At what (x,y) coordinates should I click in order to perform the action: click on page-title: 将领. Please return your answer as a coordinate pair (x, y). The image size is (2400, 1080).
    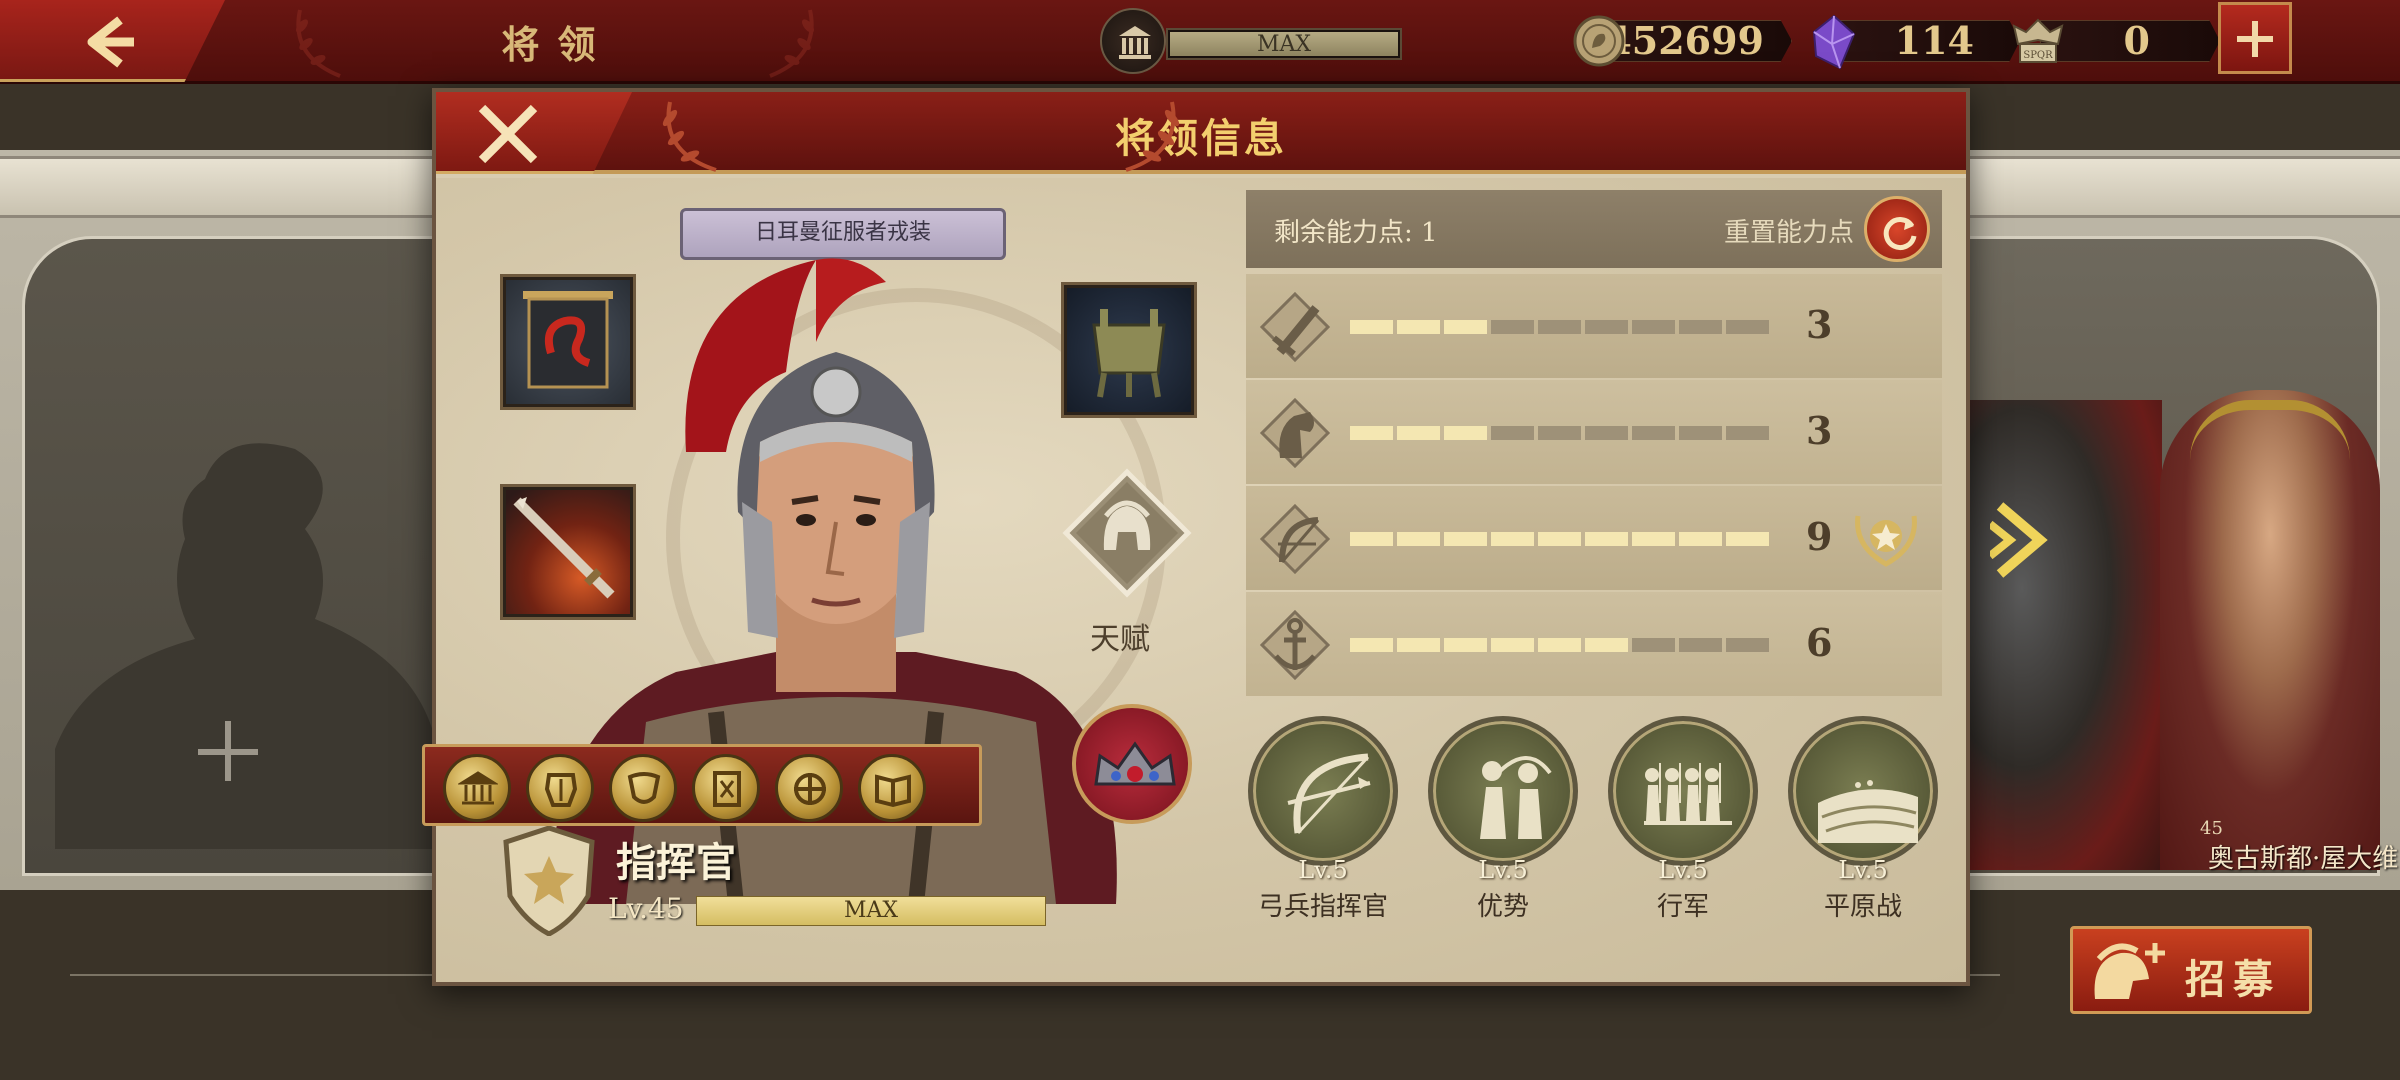
    Looking at the image, I should click on (557, 44).